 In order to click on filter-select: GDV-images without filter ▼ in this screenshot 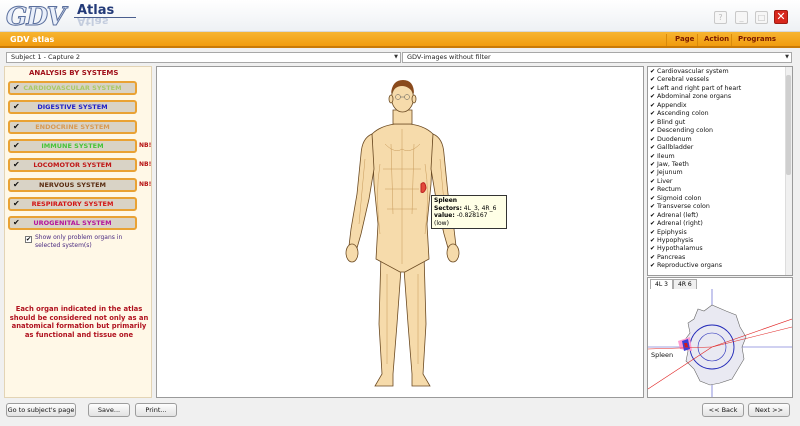, I will do `click(597, 57)`.